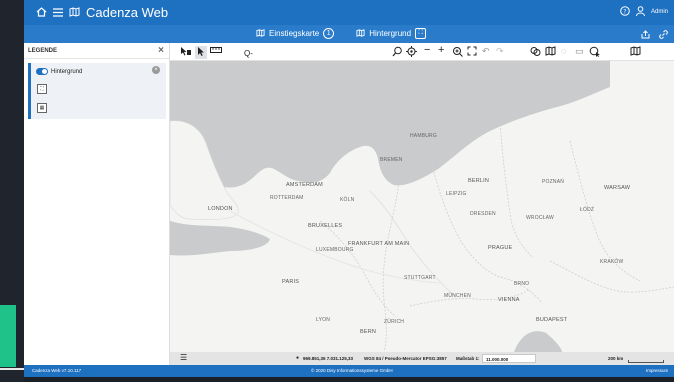 The height and width of the screenshot is (382, 674). What do you see at coordinates (483, 214) in the screenshot?
I see `map-label-city: DRESDEN` at bounding box center [483, 214].